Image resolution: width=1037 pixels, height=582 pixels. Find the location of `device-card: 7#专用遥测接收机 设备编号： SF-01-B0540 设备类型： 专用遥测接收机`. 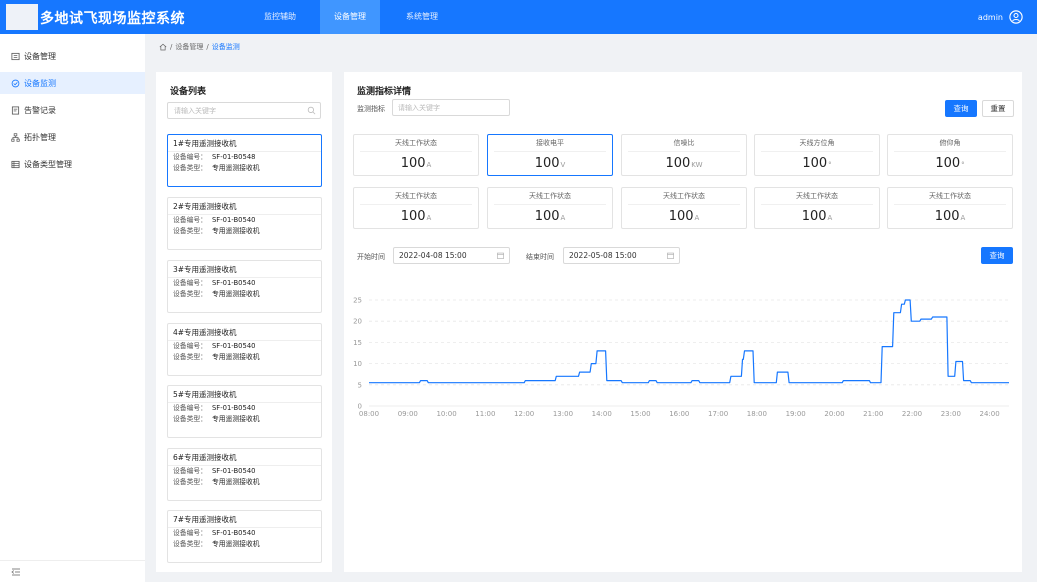

device-card: 7#专用遥测接收机 设备编号： SF-01-B0540 设备类型： 专用遥测接收机 is located at coordinates (244, 536).